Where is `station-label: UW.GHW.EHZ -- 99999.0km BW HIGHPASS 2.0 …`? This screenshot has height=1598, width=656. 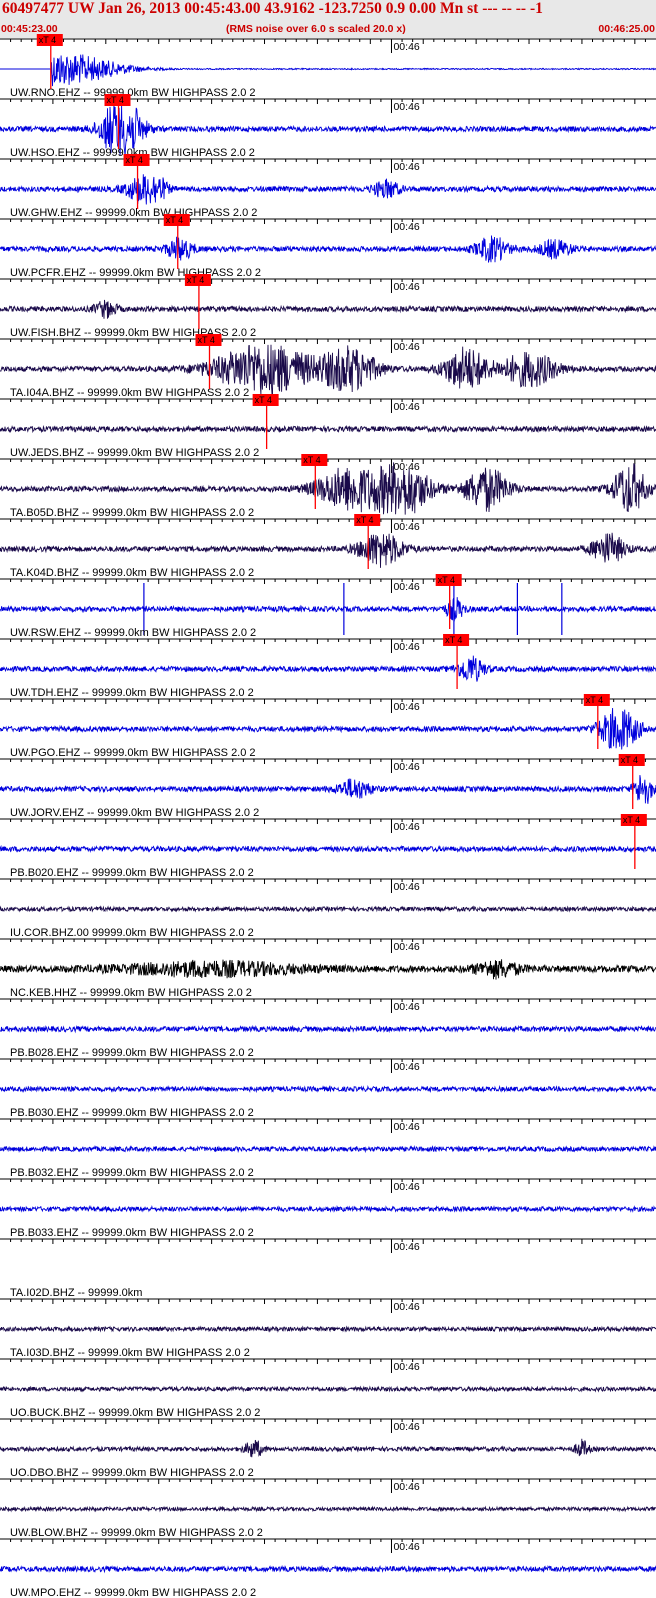 station-label: UW.GHW.EHZ -- 99999.0km BW HIGHPASS 2.0 … is located at coordinates (133, 213).